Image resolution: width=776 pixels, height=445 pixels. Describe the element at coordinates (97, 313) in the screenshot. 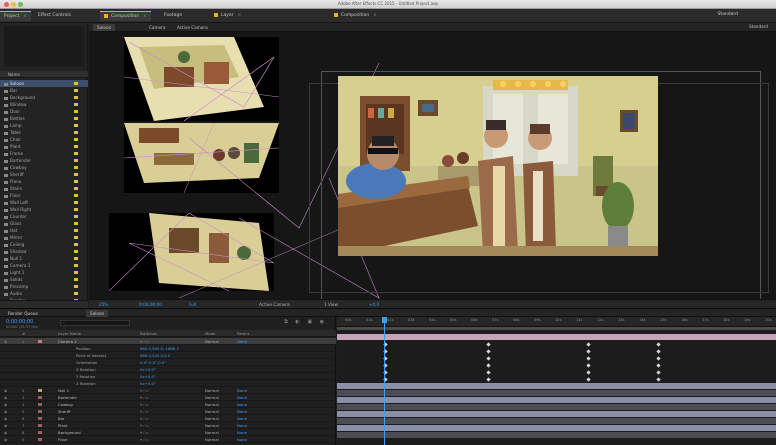

I see `tab-timeline-saloon: Saloon` at that location.